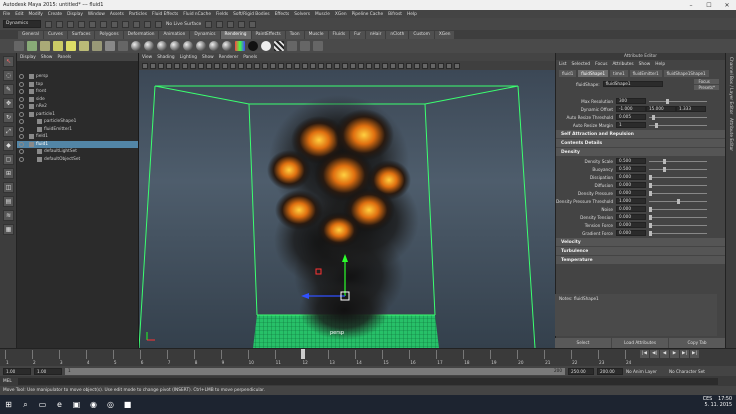 The height and width of the screenshot is (414, 736). I want to click on outliner-item: persp, so click(77, 77).